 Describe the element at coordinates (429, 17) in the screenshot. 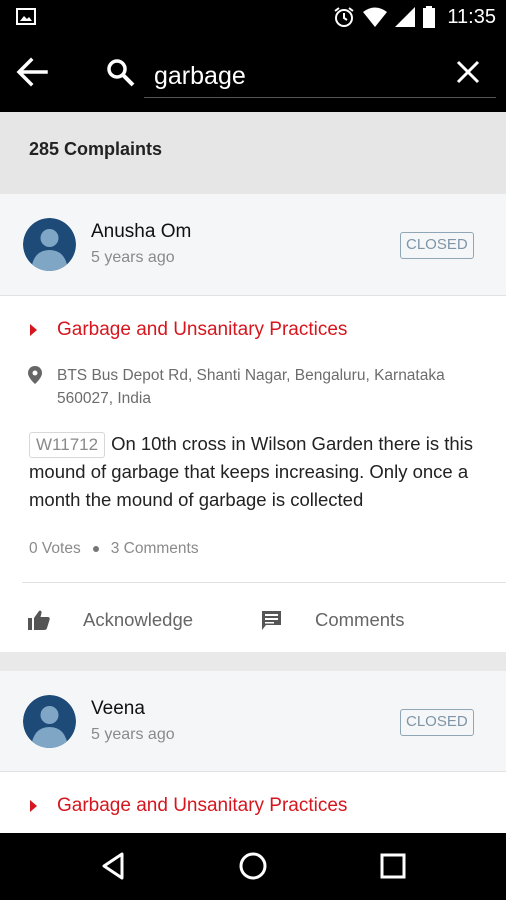

I see `battery-icon` at that location.